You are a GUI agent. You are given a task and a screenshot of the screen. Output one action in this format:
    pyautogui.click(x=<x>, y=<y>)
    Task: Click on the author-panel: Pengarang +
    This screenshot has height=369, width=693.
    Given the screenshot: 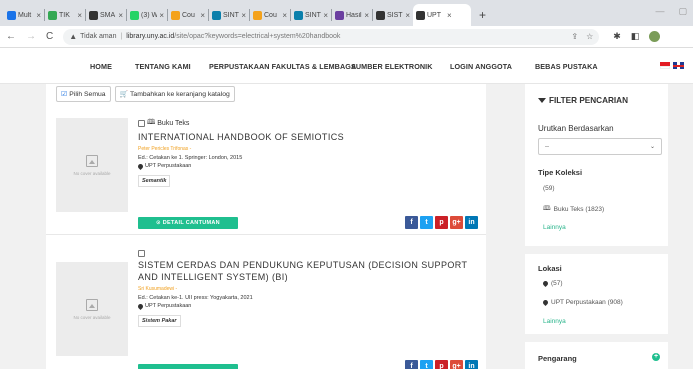 What is the action you would take?
    pyautogui.click(x=596, y=355)
    